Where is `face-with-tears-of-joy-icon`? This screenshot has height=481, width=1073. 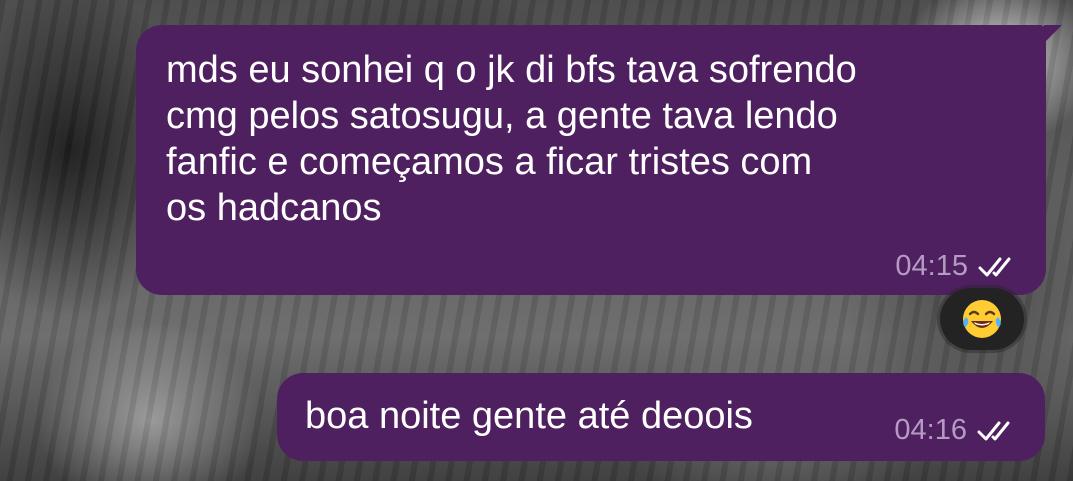 face-with-tears-of-joy-icon is located at coordinates (982, 319).